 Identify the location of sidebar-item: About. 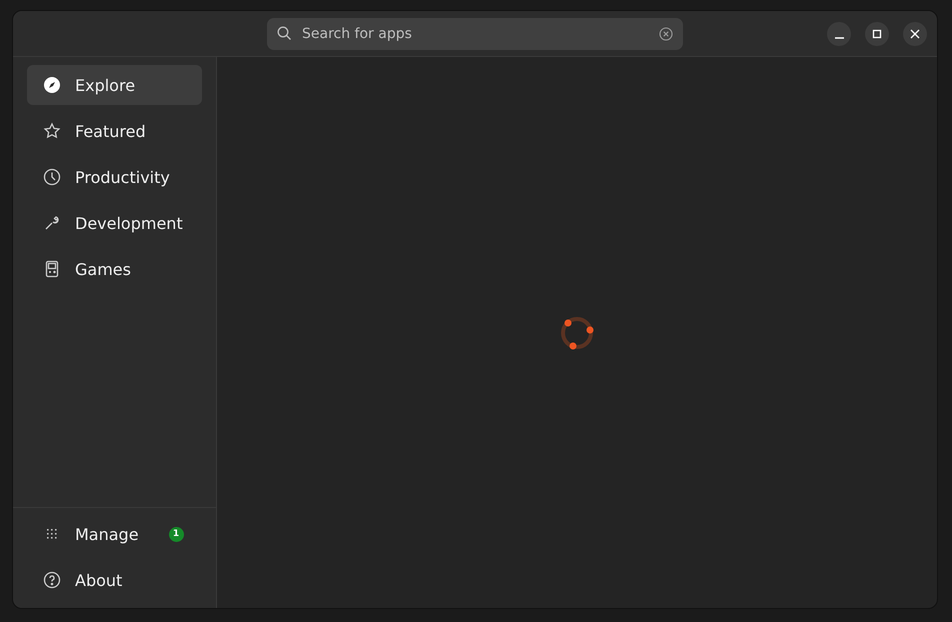
(114, 580).